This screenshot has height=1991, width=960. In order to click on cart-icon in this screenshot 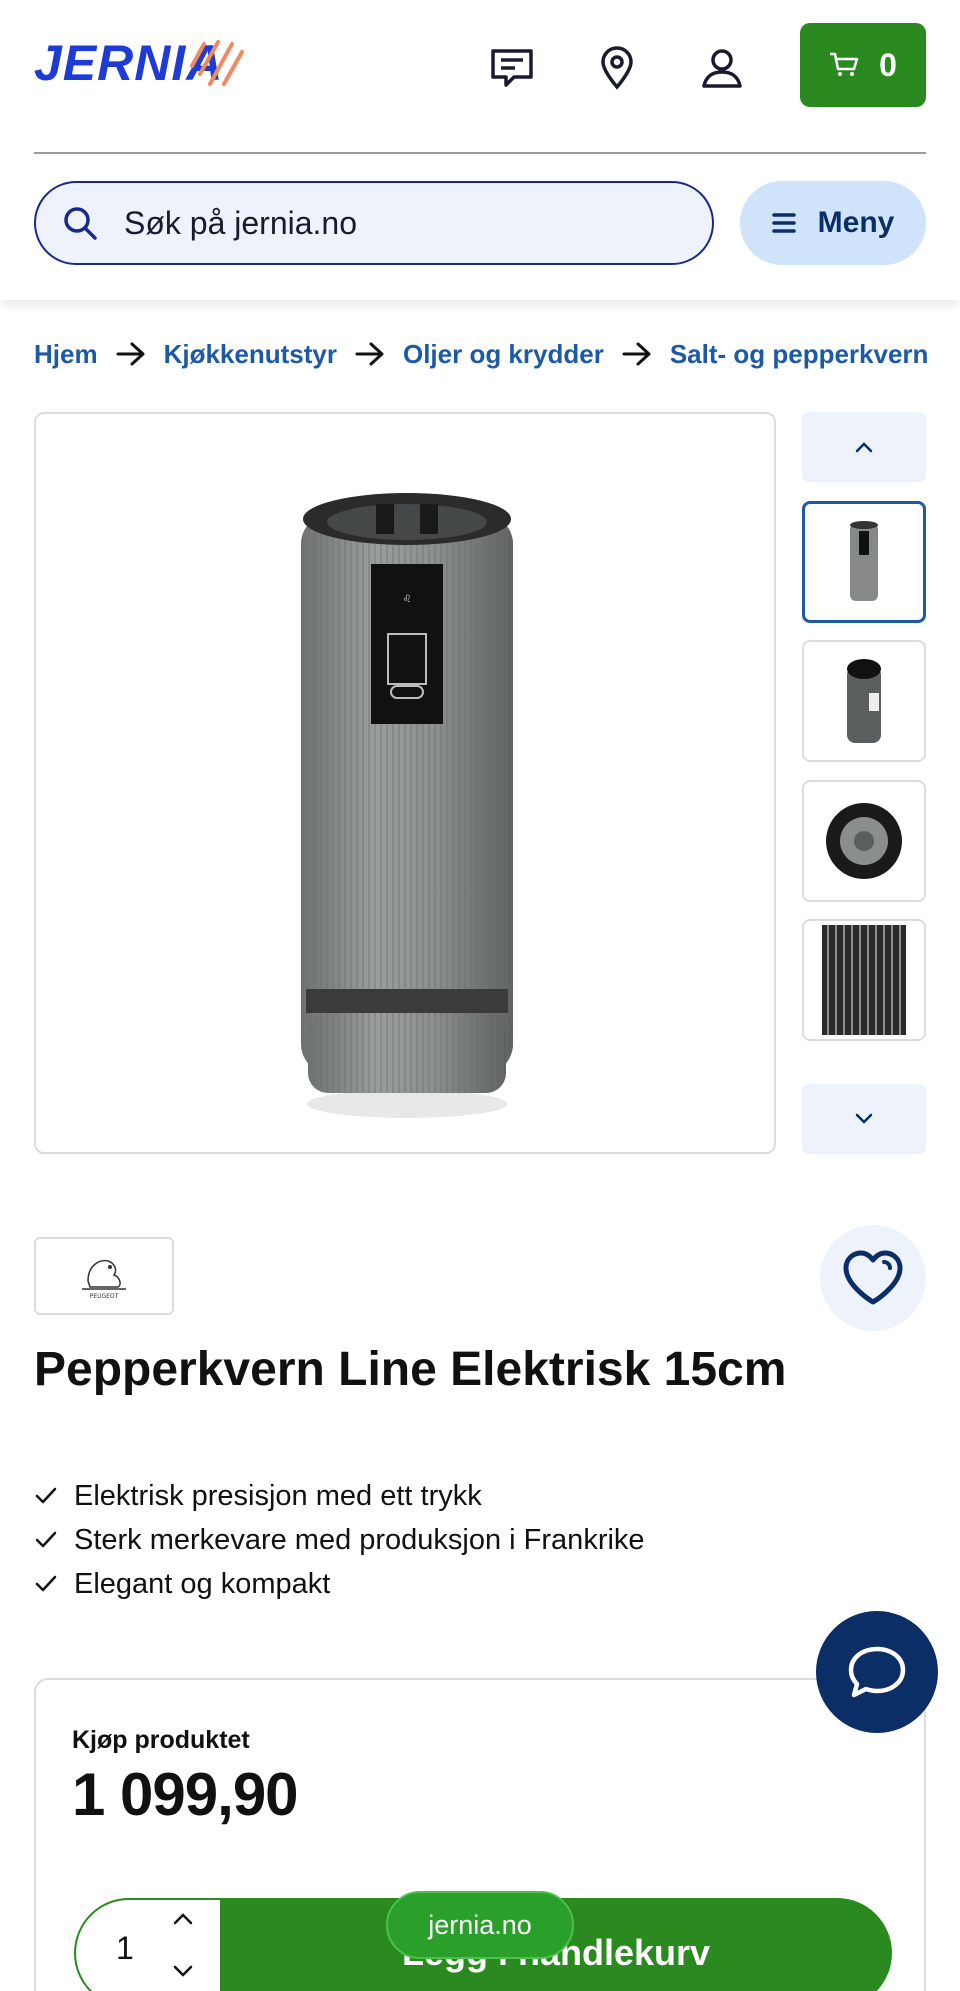, I will do `click(844, 64)`.